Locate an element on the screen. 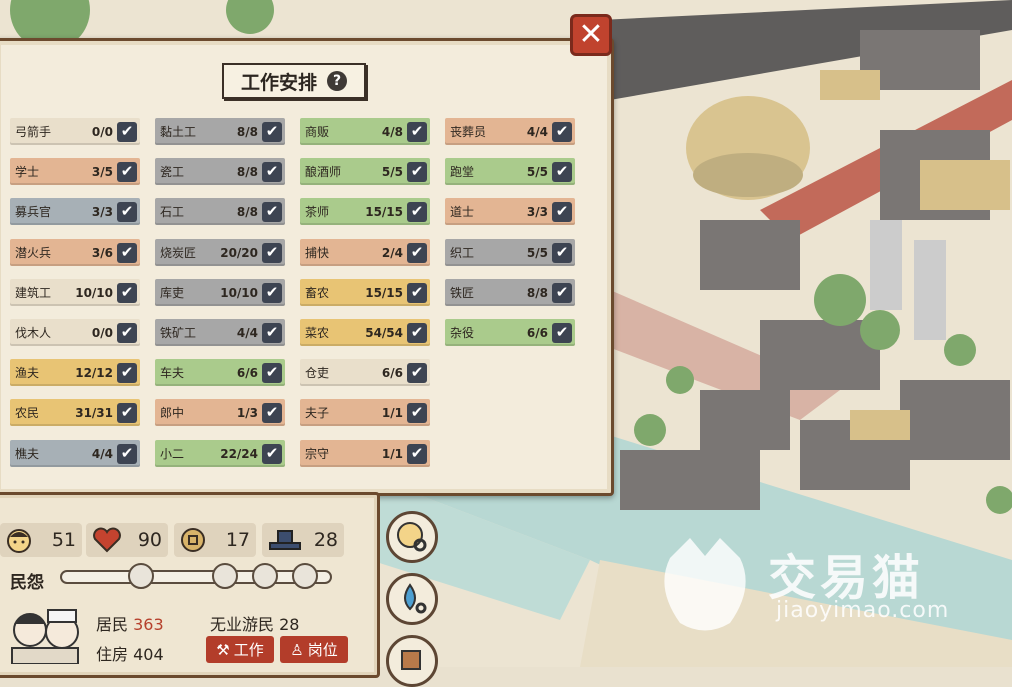  job-name: 仓吏 is located at coordinates (317, 373).